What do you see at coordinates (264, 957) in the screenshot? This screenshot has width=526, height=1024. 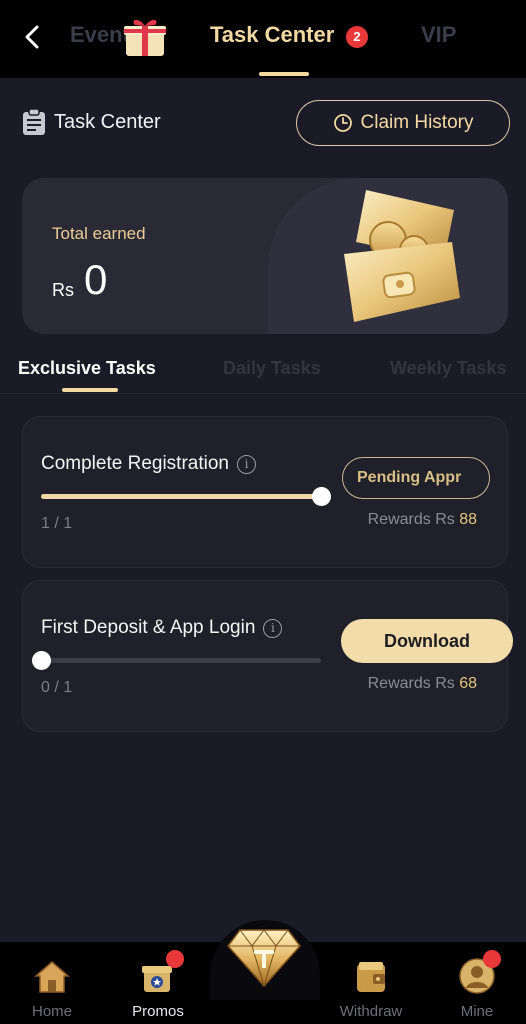 I see `diamond-icon` at bounding box center [264, 957].